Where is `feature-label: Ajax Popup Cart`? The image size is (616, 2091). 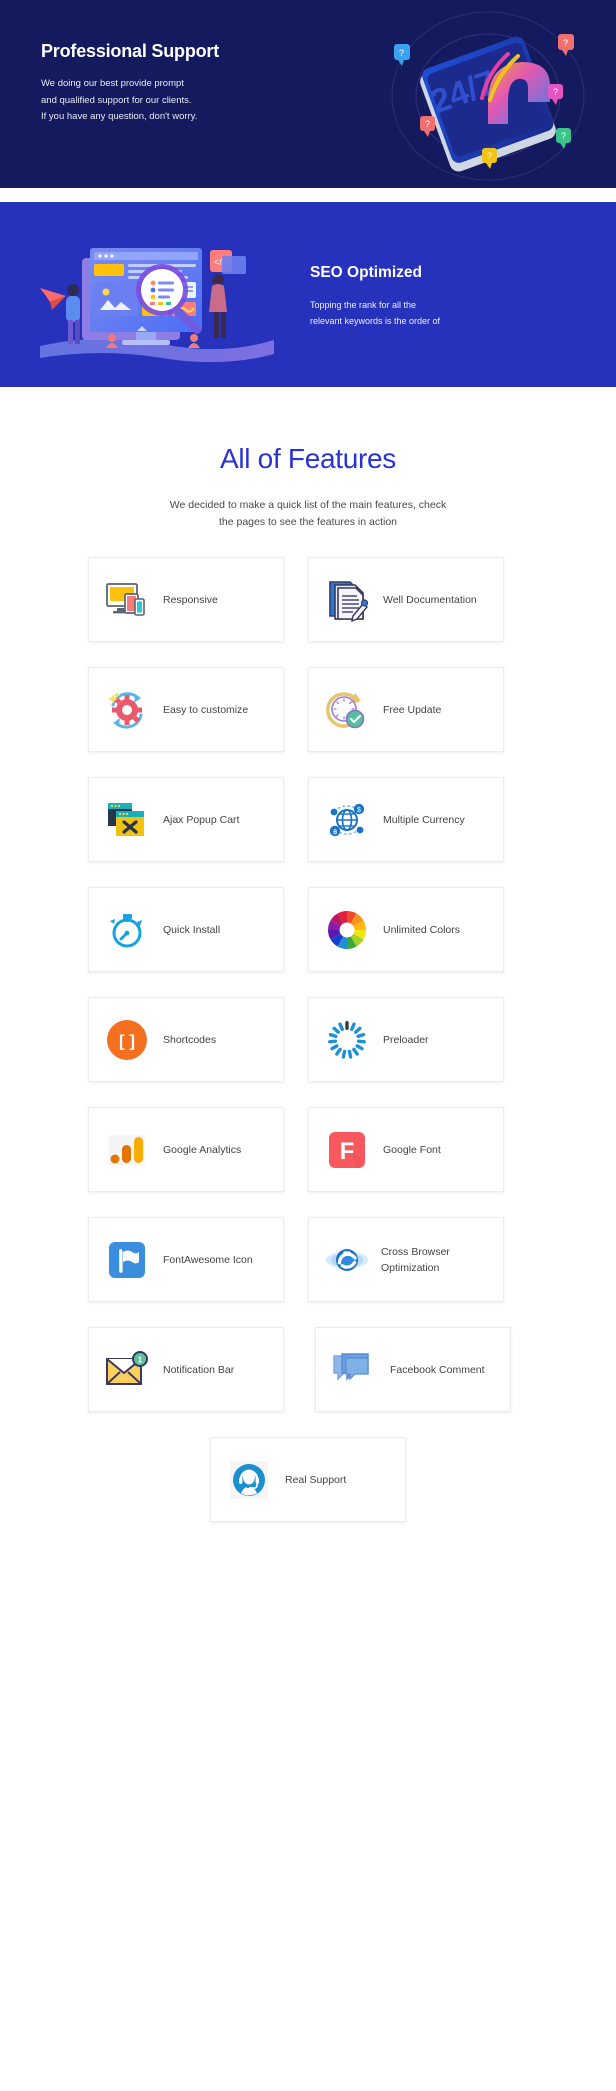 feature-label: Ajax Popup Cart is located at coordinates (201, 819).